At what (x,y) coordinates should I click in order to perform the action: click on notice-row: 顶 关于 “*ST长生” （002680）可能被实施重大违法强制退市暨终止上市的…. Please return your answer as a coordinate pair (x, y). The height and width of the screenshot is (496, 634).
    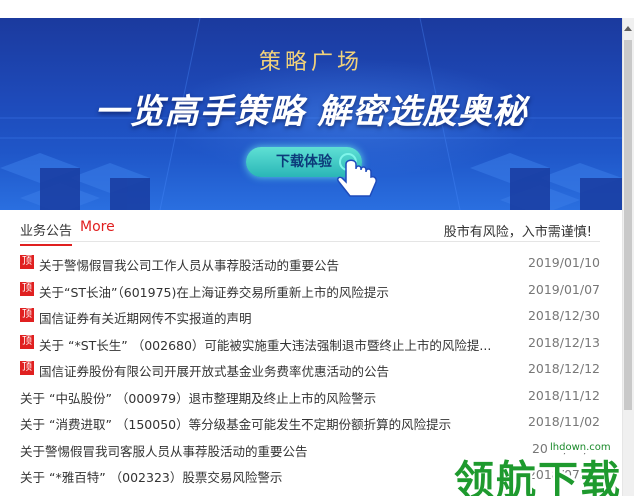
    Looking at the image, I should click on (310, 343).